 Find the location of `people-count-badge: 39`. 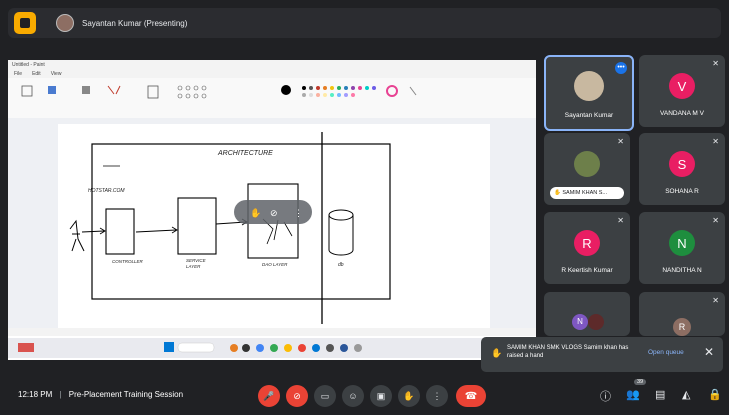

people-count-badge: 39 is located at coordinates (640, 382).